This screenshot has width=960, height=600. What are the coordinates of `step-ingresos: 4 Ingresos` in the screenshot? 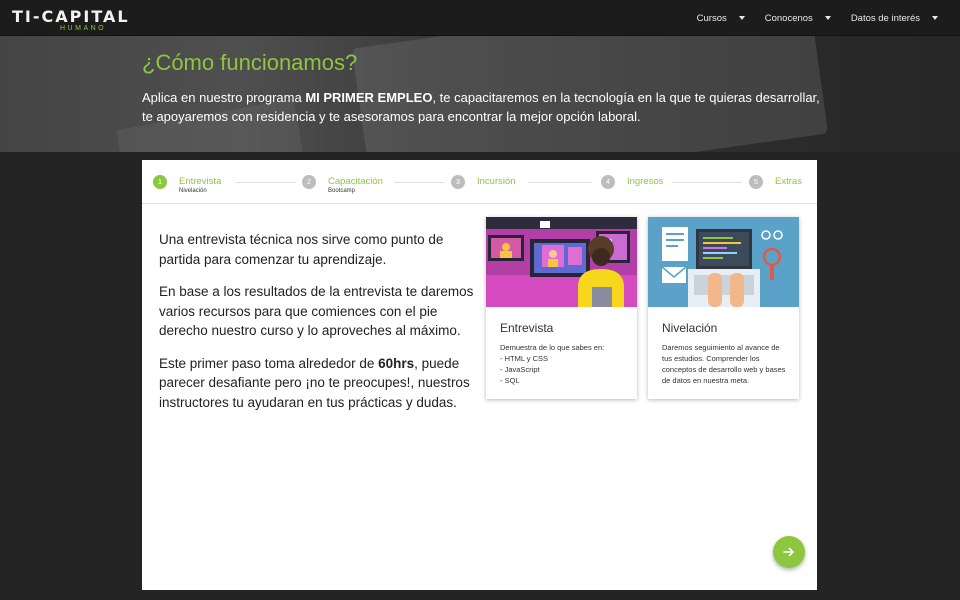 It's located at (632, 182).